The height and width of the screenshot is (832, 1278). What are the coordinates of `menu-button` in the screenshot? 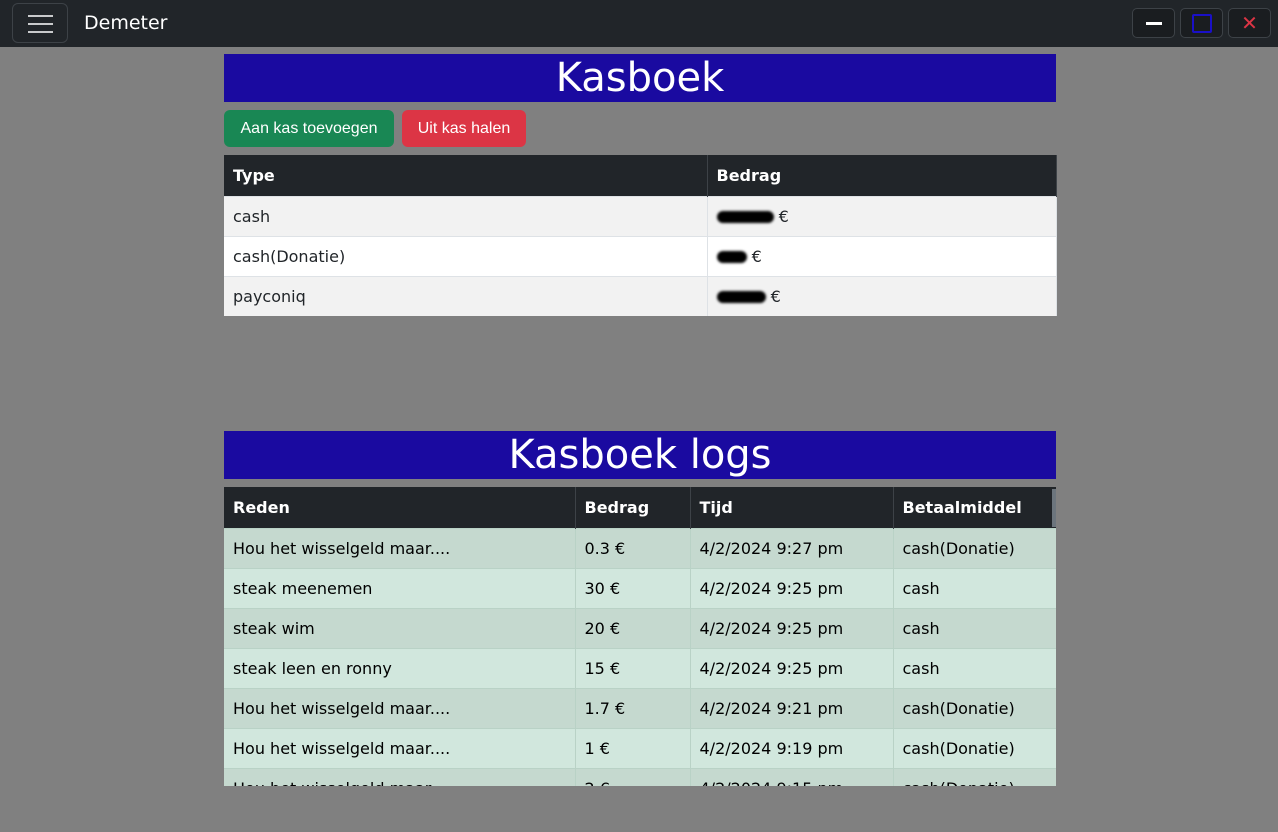 It's located at (40, 23).